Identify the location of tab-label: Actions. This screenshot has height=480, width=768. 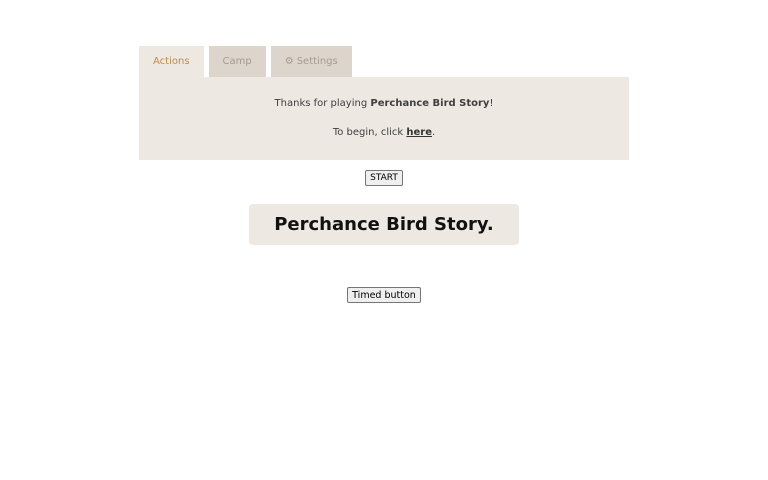
(171, 61).